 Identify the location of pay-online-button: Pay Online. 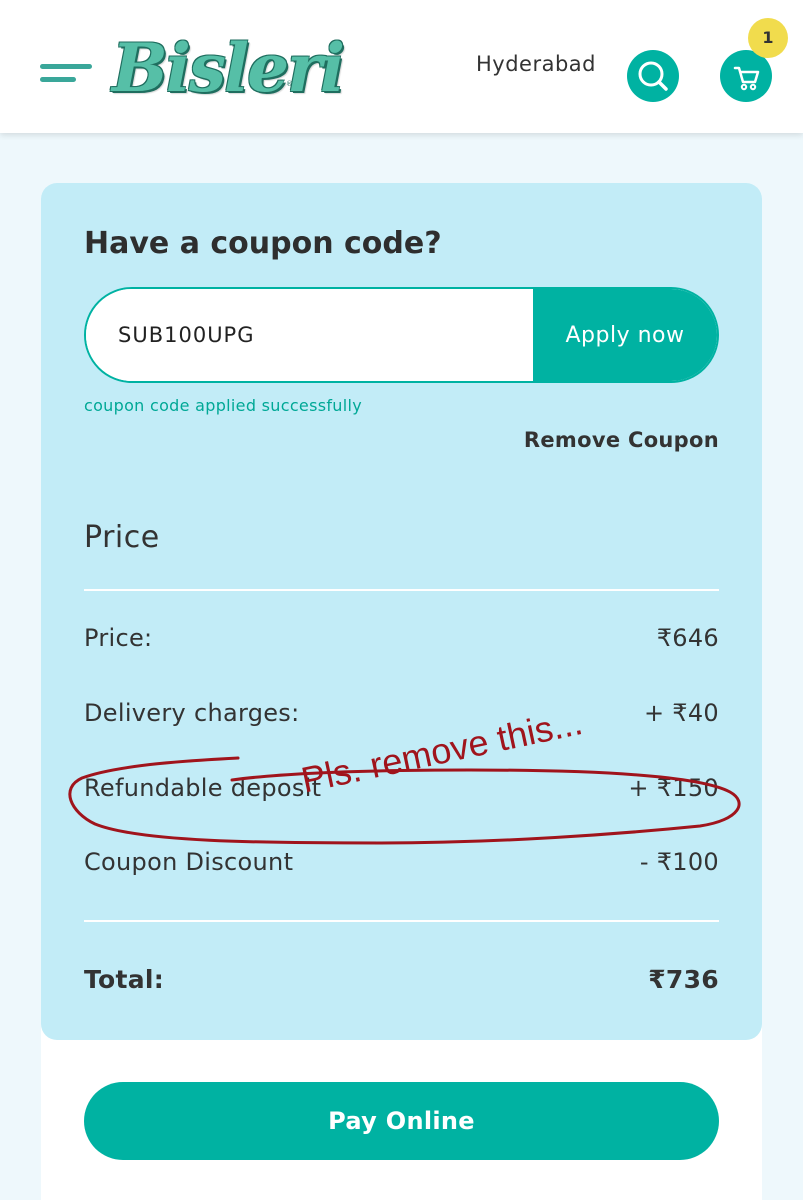
(401, 1121).